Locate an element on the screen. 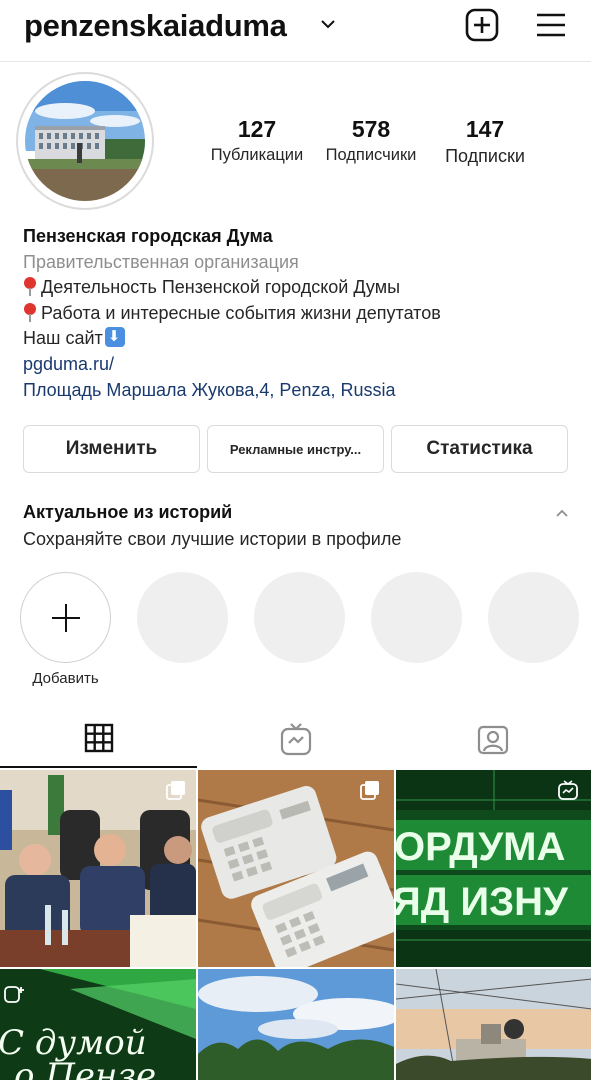 This screenshot has width=591, height=1080. bio-line-3-text: Наш сайт is located at coordinates (63, 338).